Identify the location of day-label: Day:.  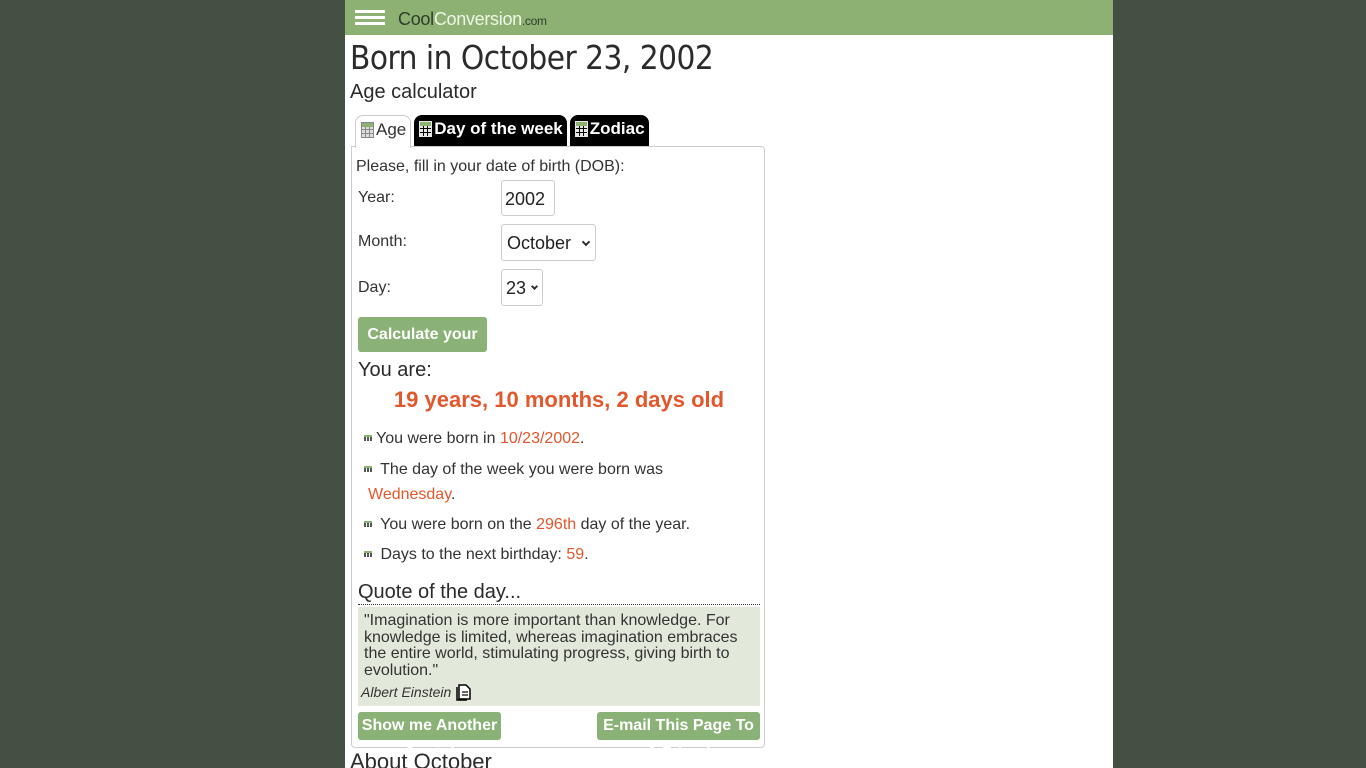
(374, 287).